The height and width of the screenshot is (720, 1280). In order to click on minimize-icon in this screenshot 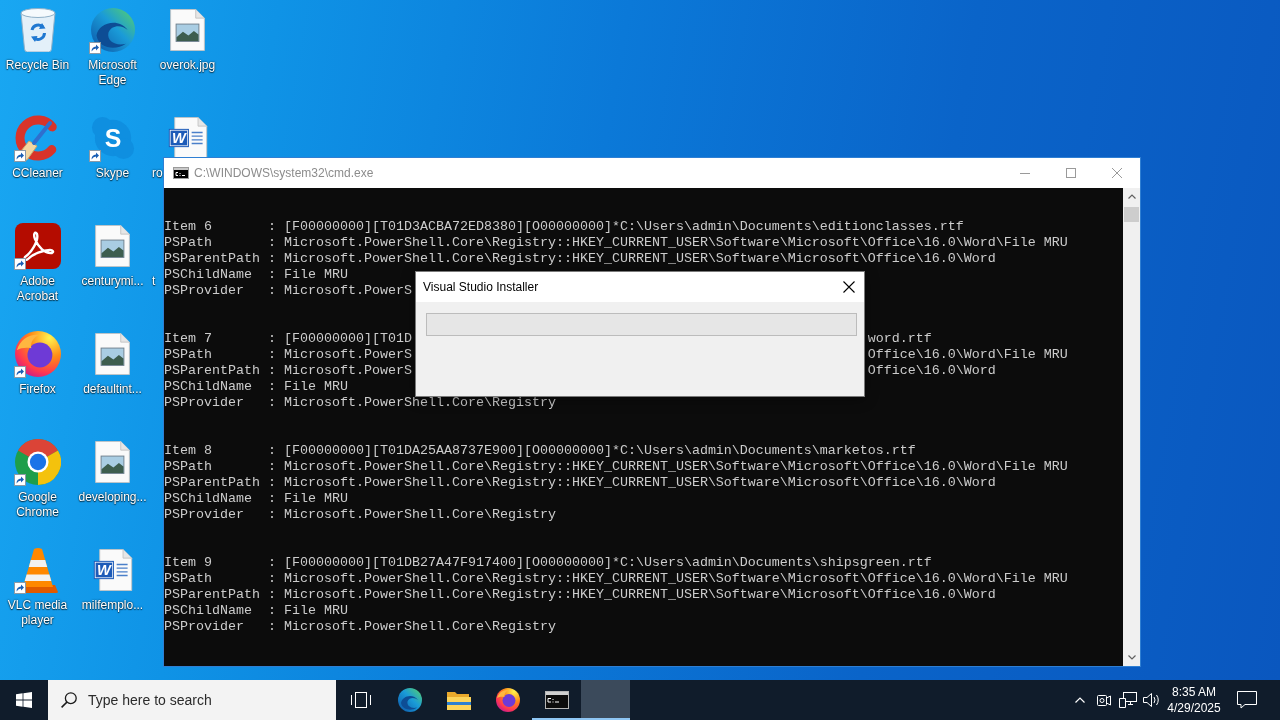, I will do `click(1025, 173)`.